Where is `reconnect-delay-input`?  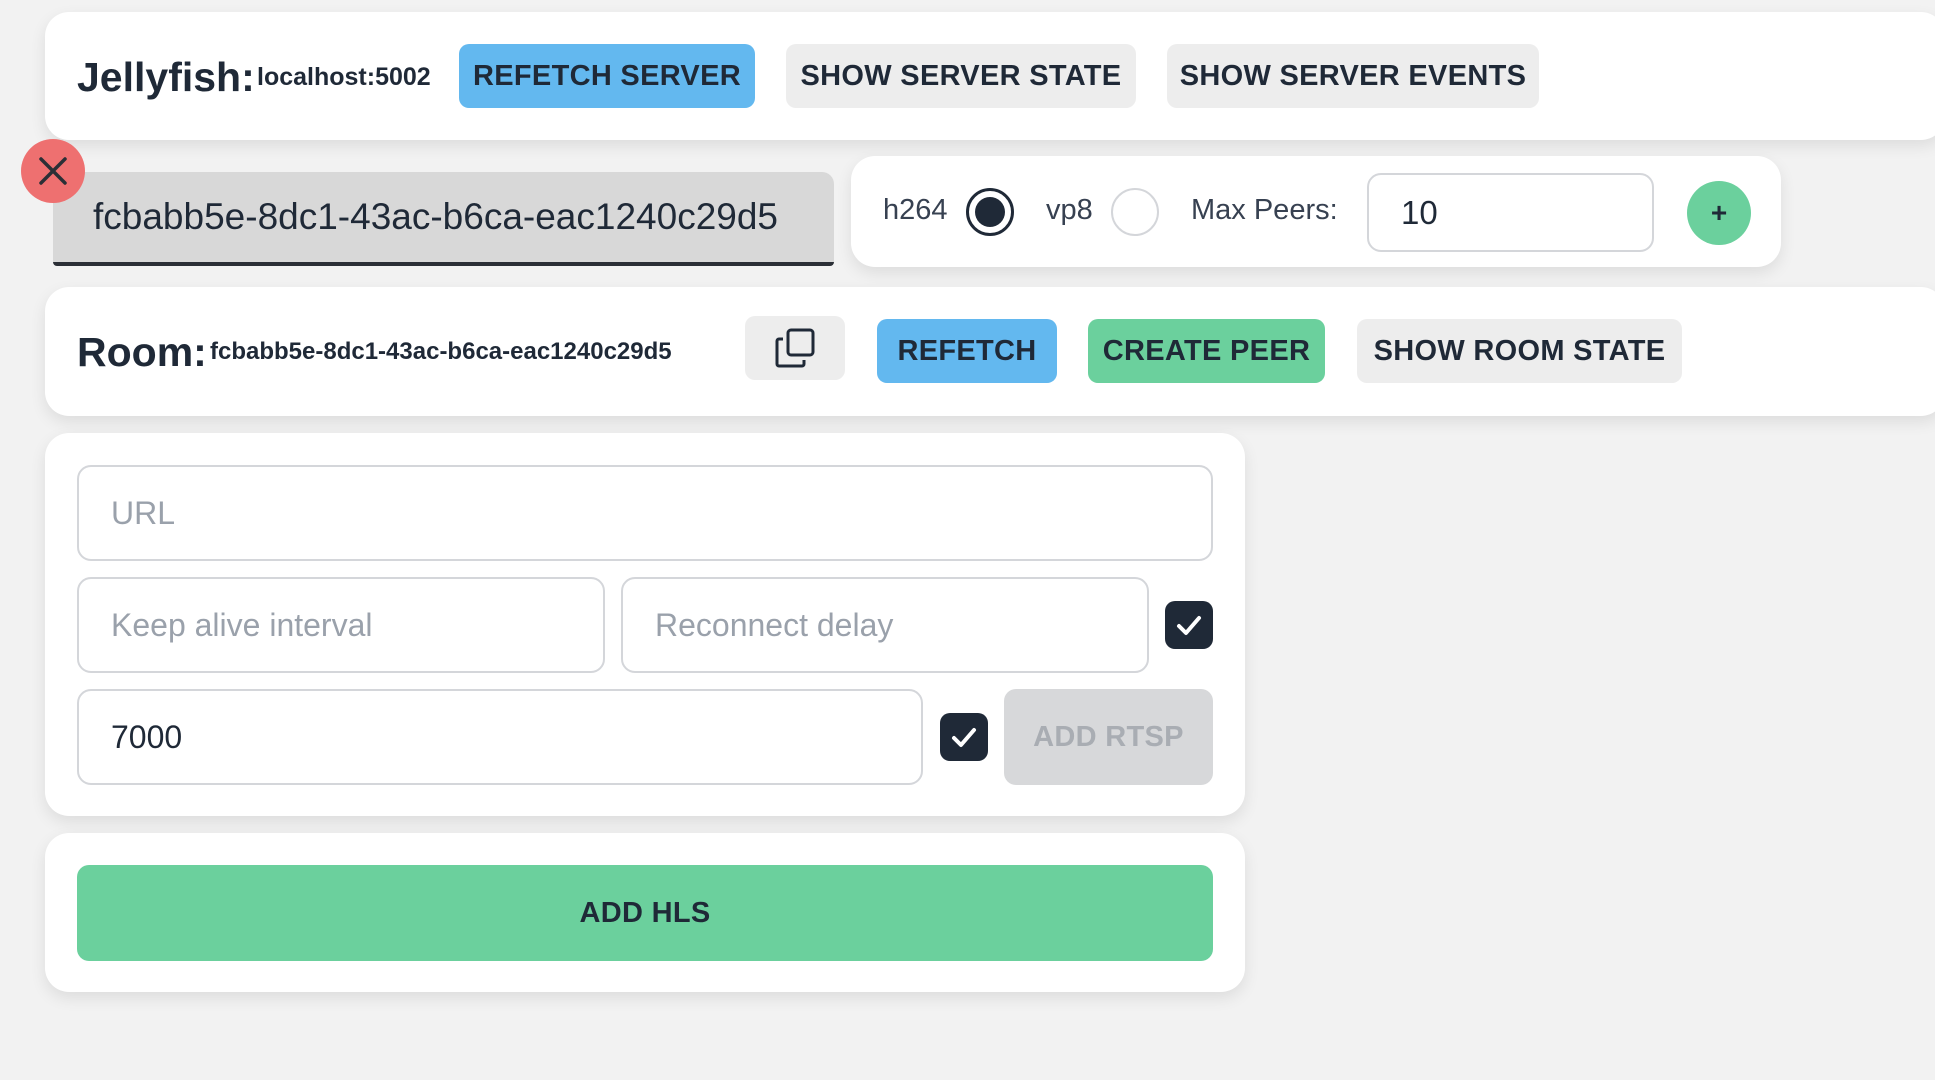 reconnect-delay-input is located at coordinates (885, 625).